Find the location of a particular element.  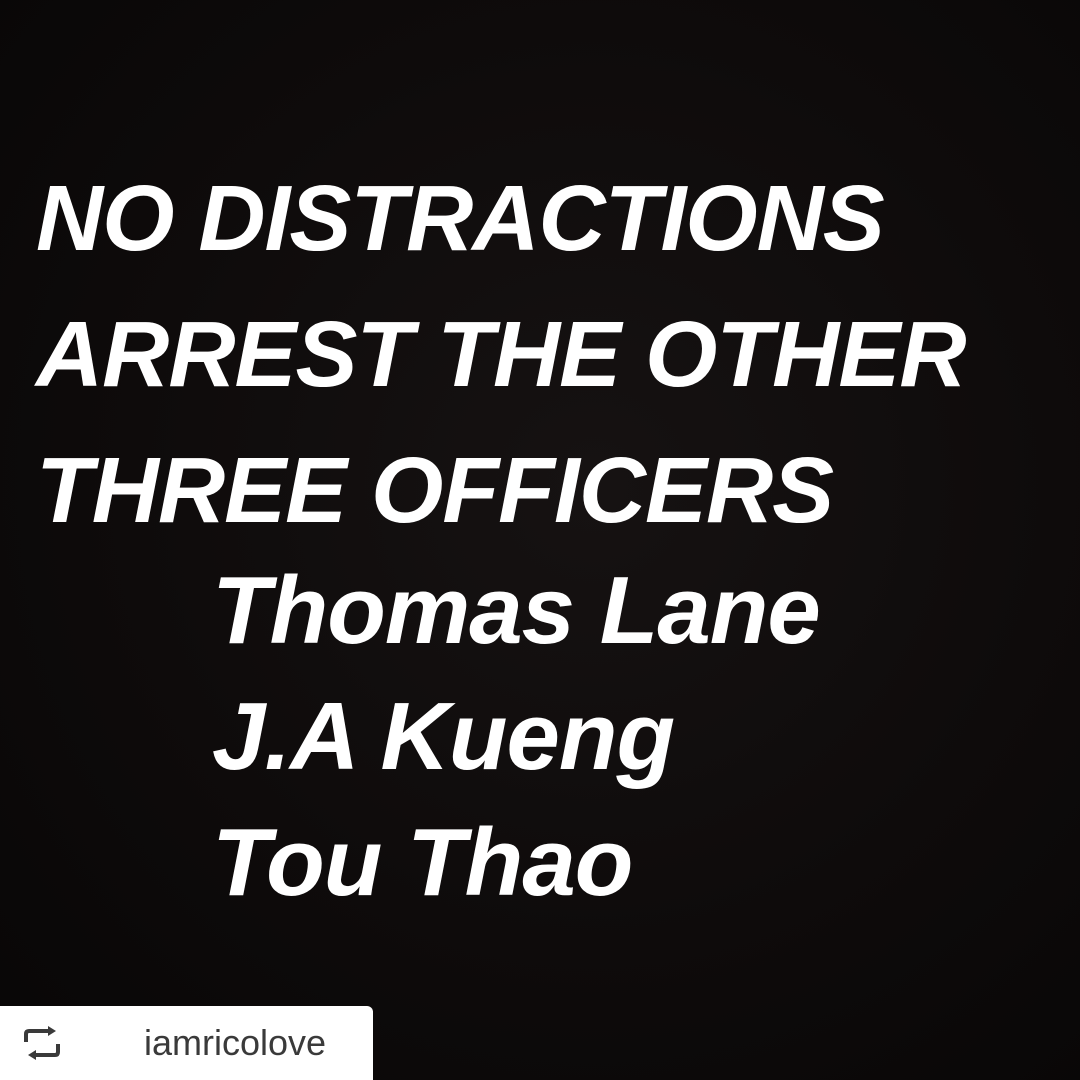

repost-username: iamricolove is located at coordinates (235, 1043).